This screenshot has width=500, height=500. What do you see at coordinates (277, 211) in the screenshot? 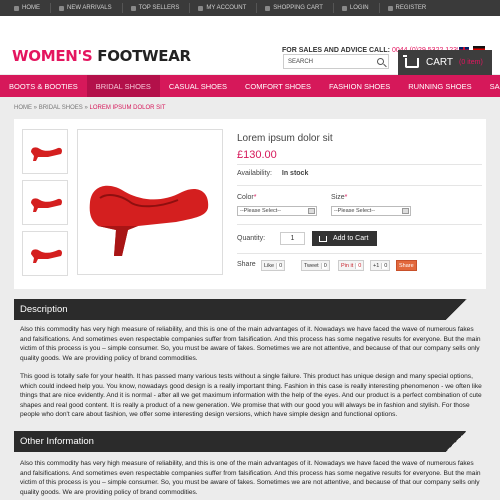
I see `color-select: --Please Select--` at bounding box center [277, 211].